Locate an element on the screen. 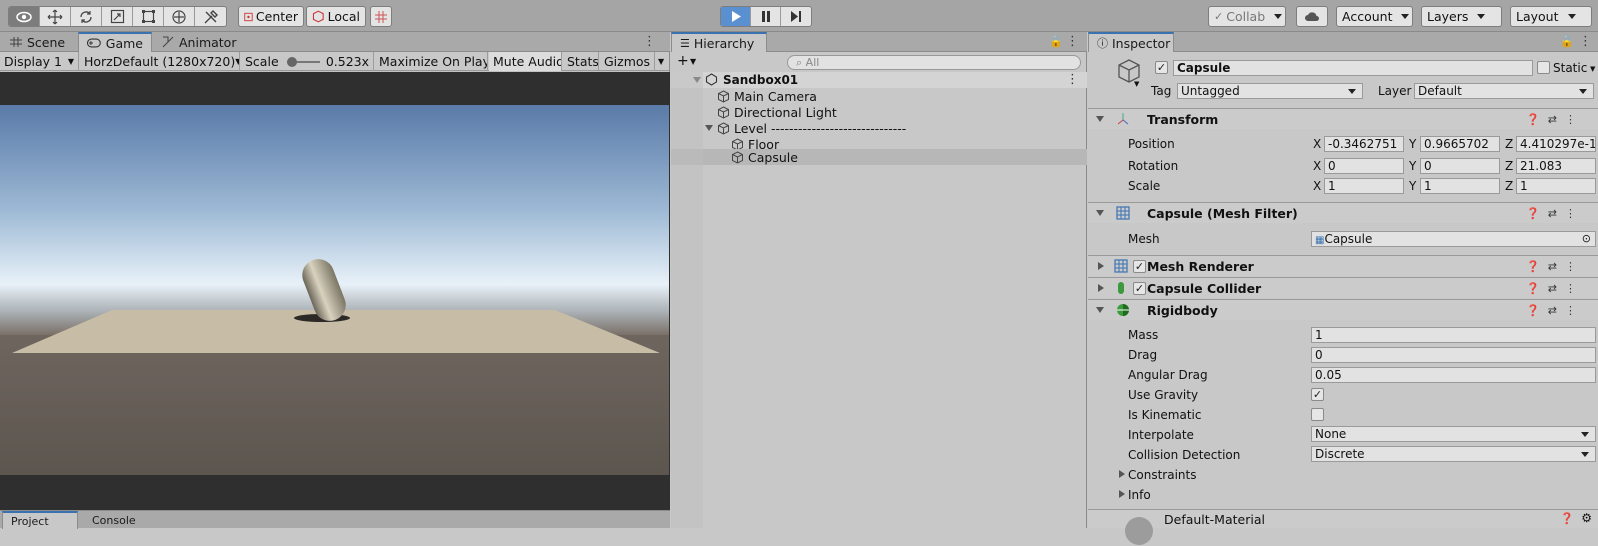  hierarchy-menu-icon: ⋮ is located at coordinates (1072, 41).